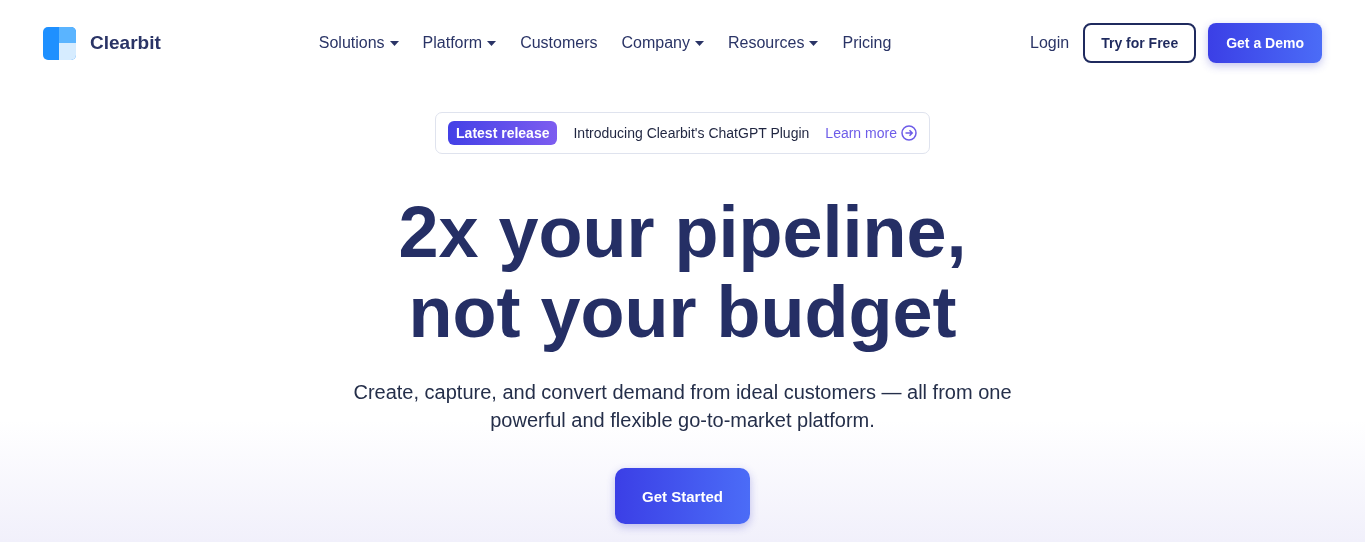 This screenshot has height=542, width=1365. What do you see at coordinates (1140, 43) in the screenshot?
I see `try-free-button: Try for Free` at bounding box center [1140, 43].